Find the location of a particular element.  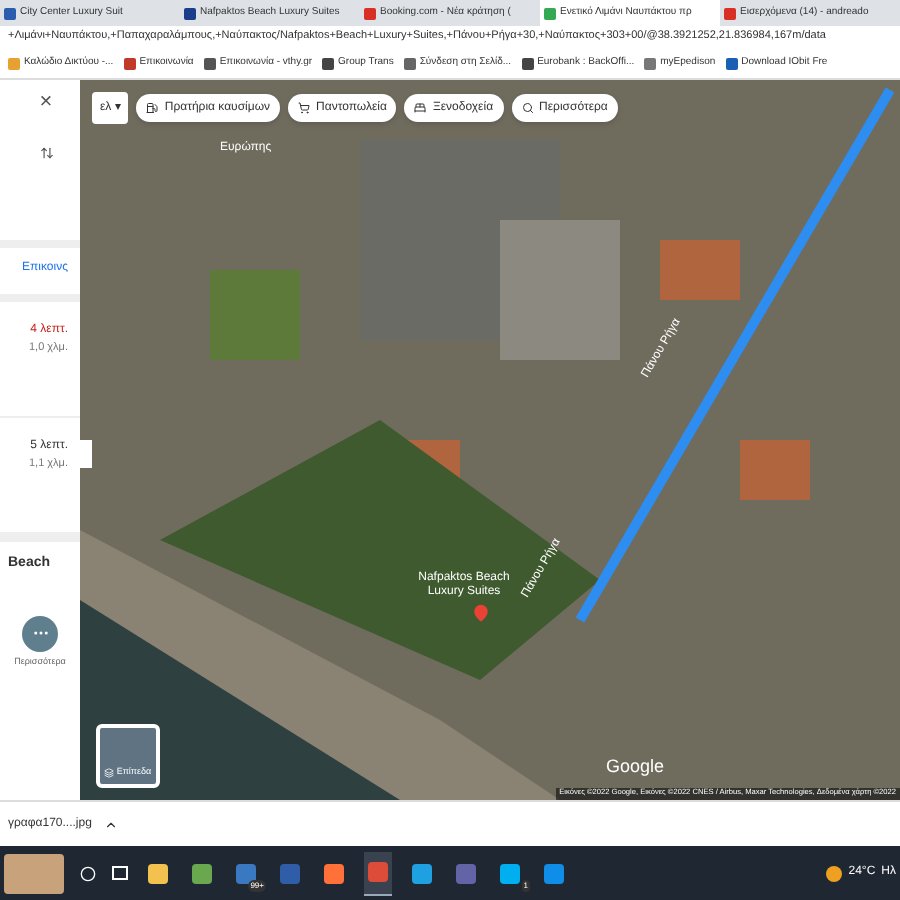

task-view-icon is located at coordinates (120, 873).